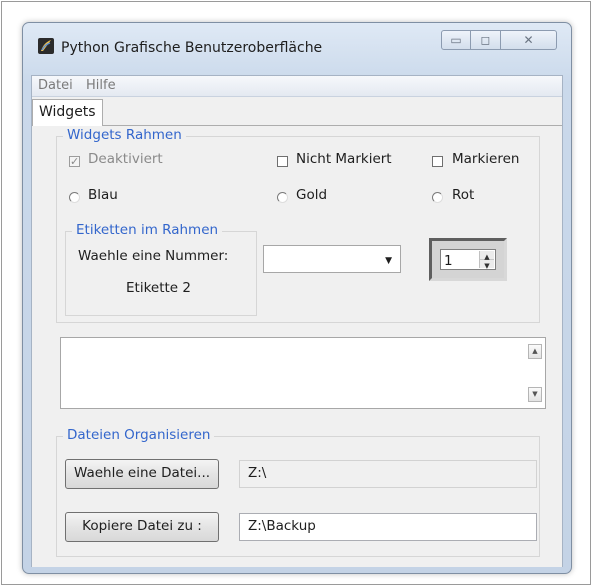  Describe the element at coordinates (282, 197) in the screenshot. I see `radio-gold` at that location.